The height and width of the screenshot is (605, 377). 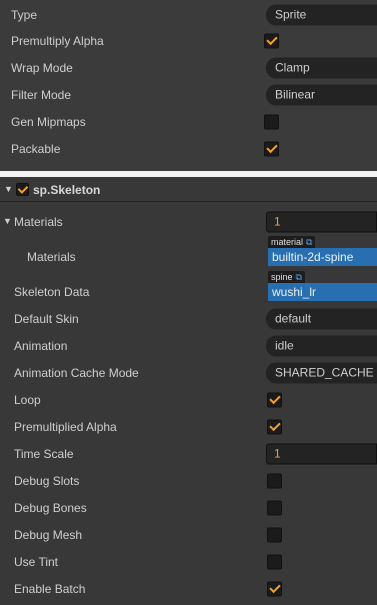 I want to click on material-tag-text: material, so click(x=287, y=242).